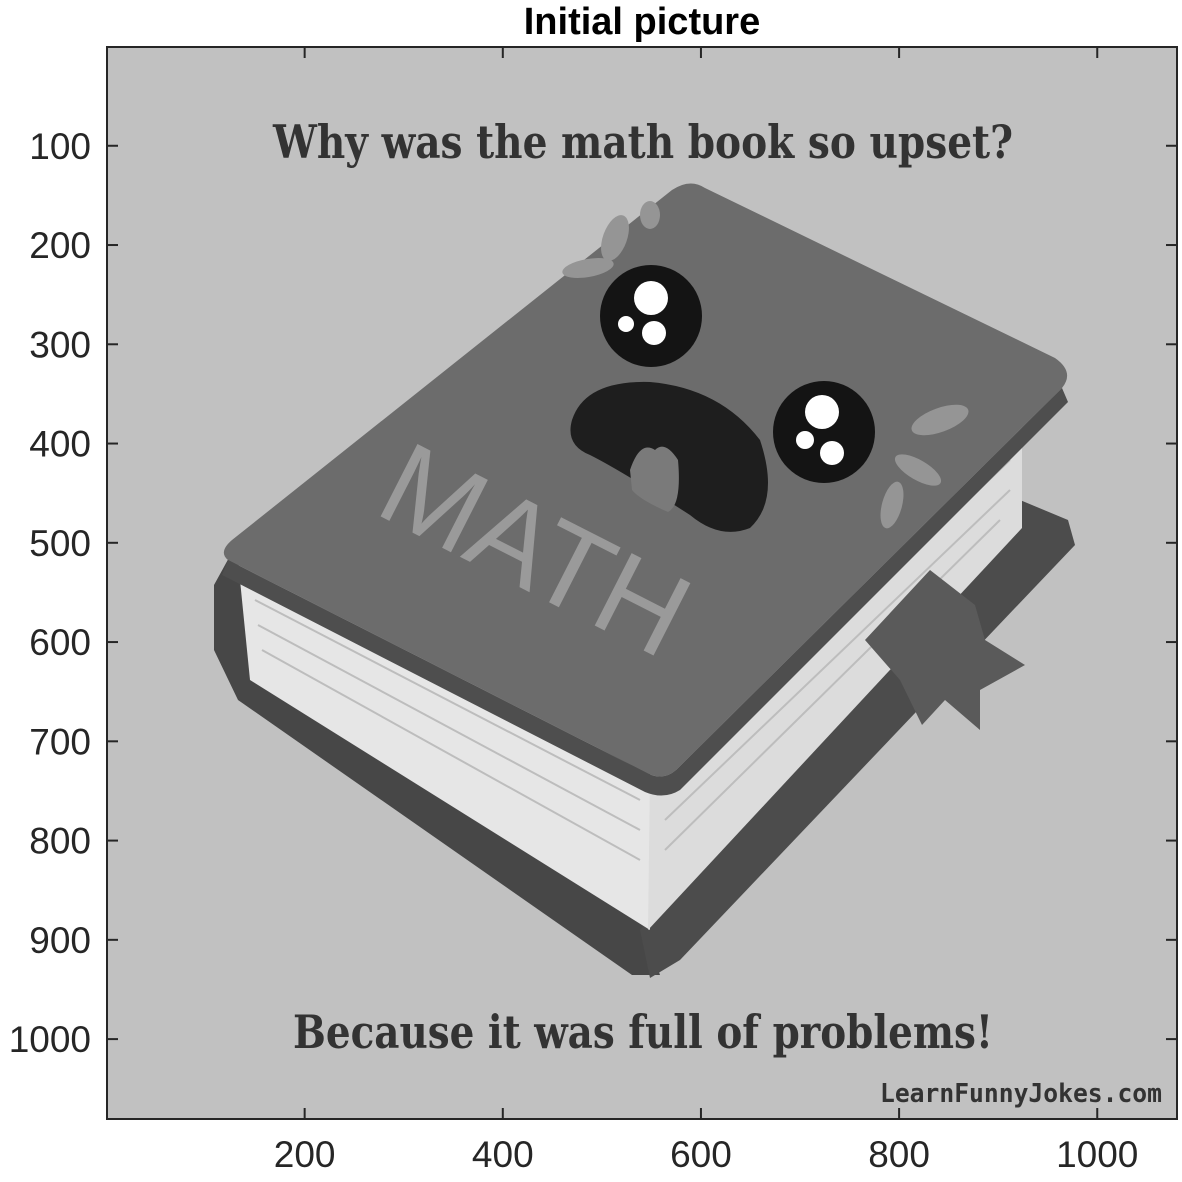 This screenshot has height=1182, width=1182. What do you see at coordinates (651, 316) in the screenshot?
I see `left-eye` at bounding box center [651, 316].